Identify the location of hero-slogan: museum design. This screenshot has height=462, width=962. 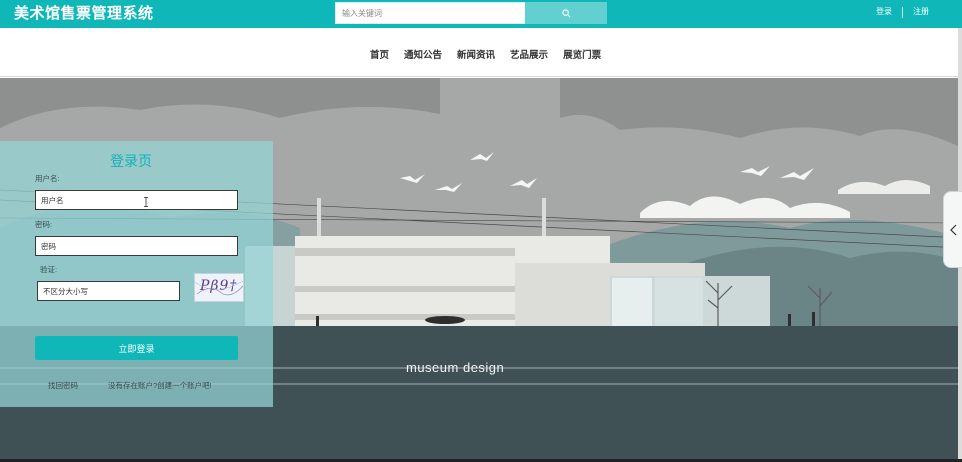
(455, 367).